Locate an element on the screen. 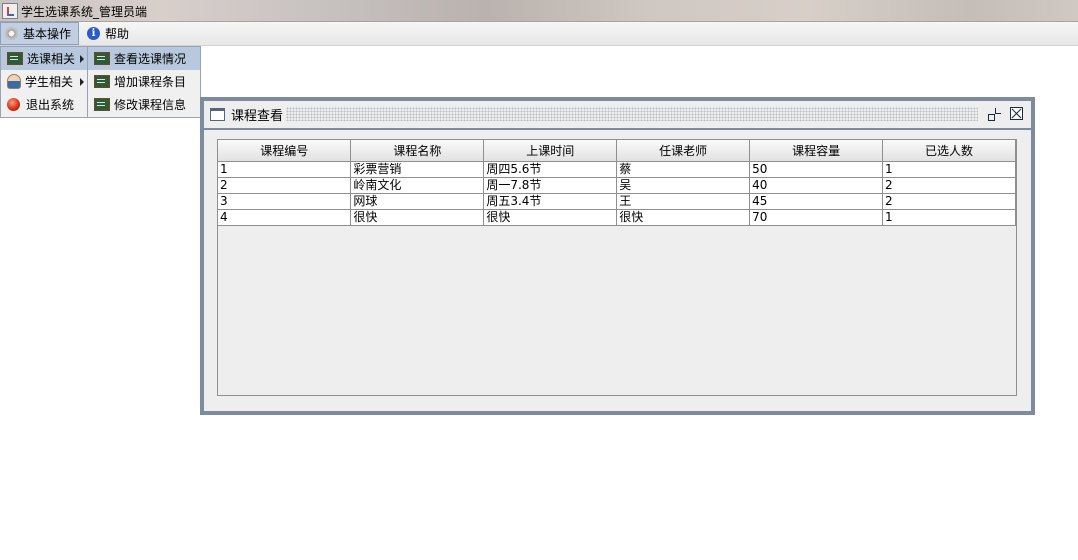 This screenshot has height=560, width=1078. window-title: 学生选课系统_管理员端 is located at coordinates (84, 12).